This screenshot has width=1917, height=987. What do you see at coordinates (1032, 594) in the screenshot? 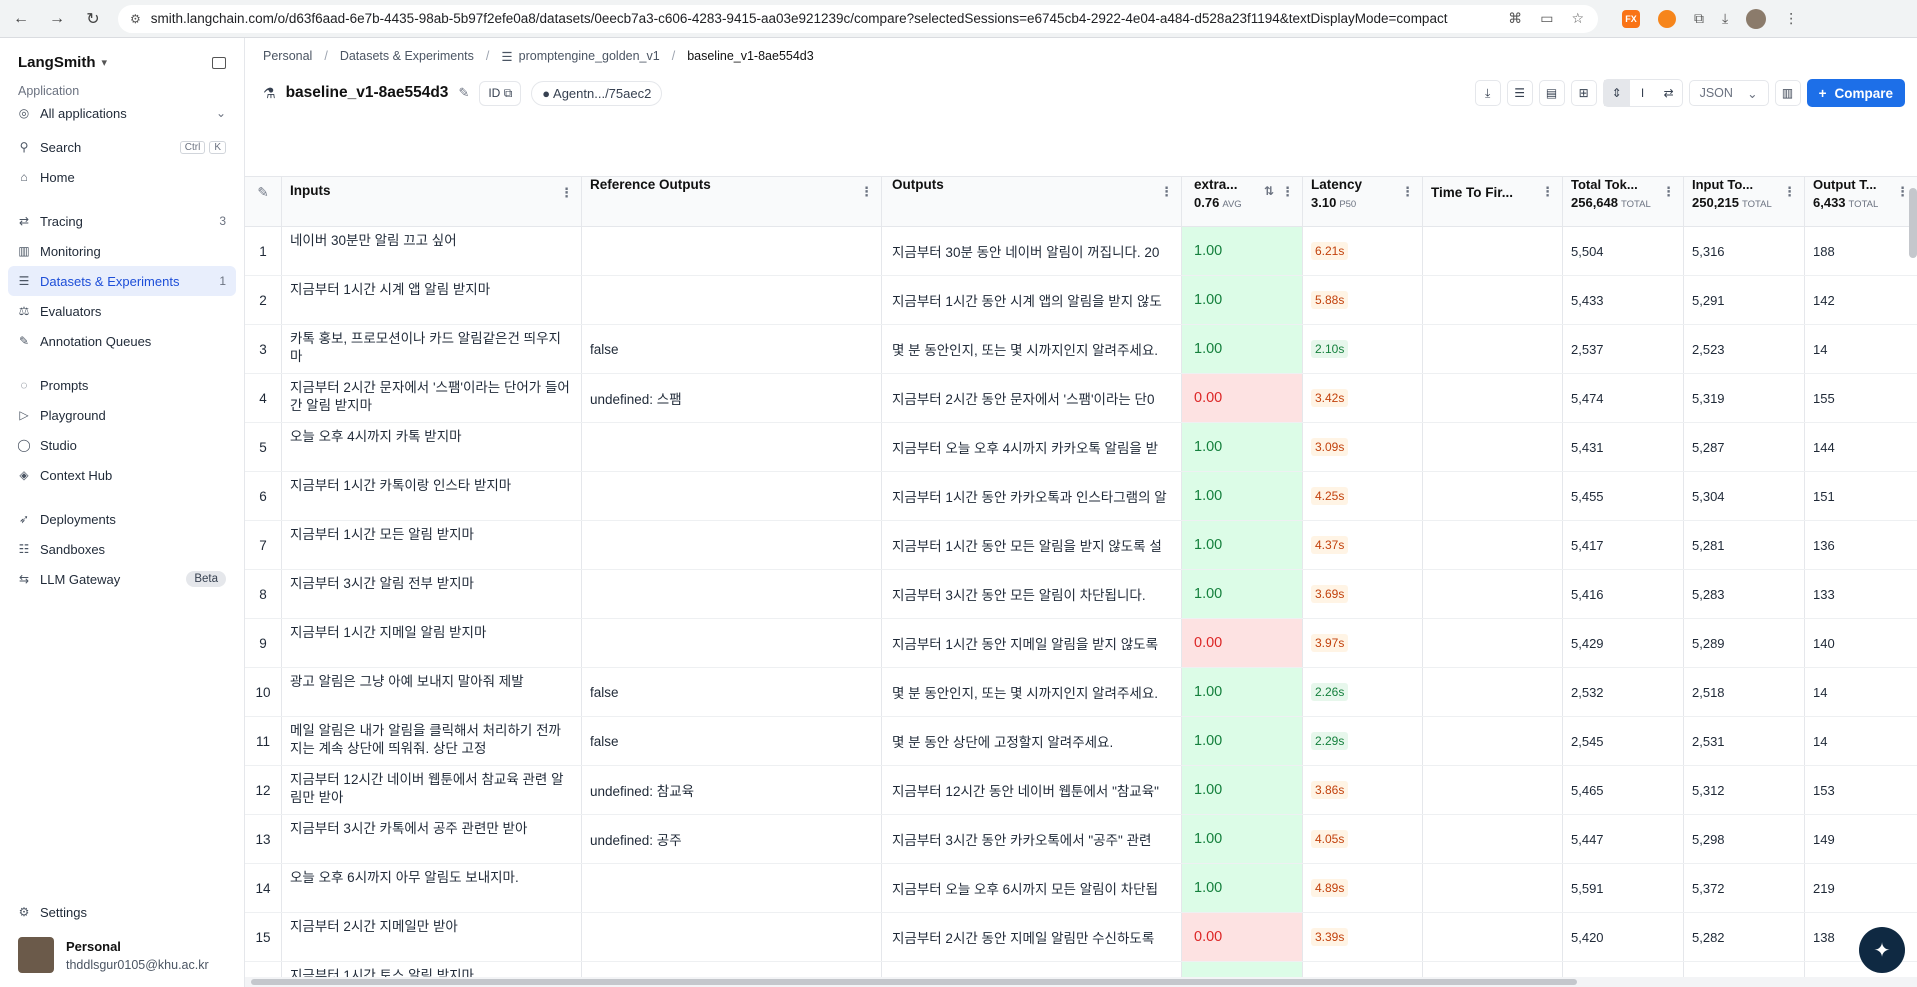
I see `output-cell: 지금부터 3시간 동안 모든 알림이 차단됩니다.` at bounding box center [1032, 594].